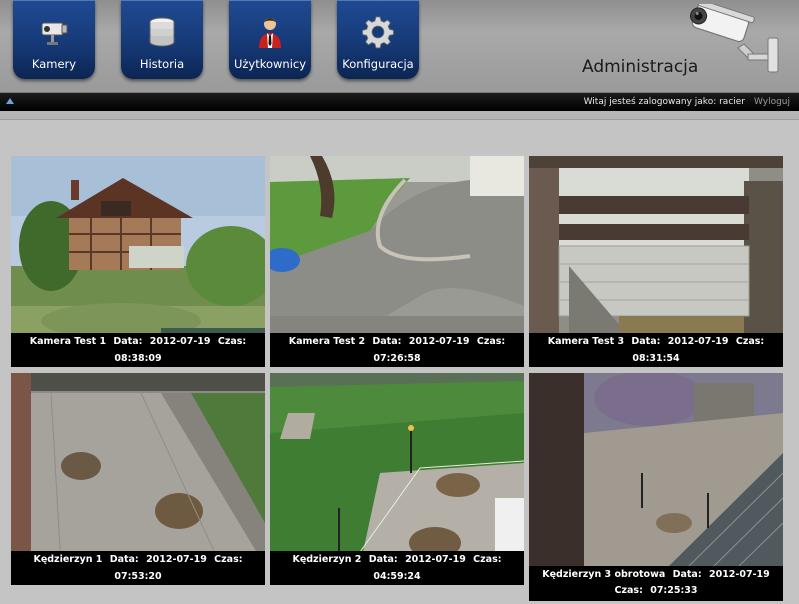  I want to click on camera-time: 08:38:09, so click(138, 358).